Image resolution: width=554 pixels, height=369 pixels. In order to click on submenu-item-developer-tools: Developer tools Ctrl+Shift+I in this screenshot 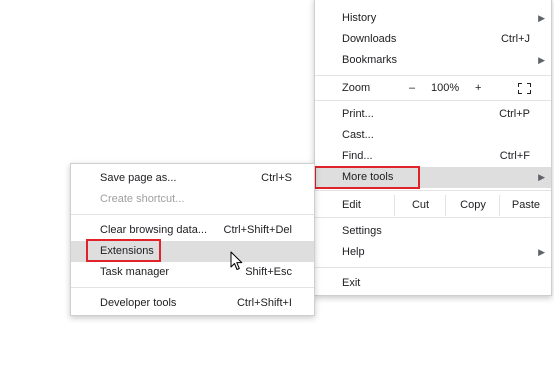, I will do `click(192, 303)`.